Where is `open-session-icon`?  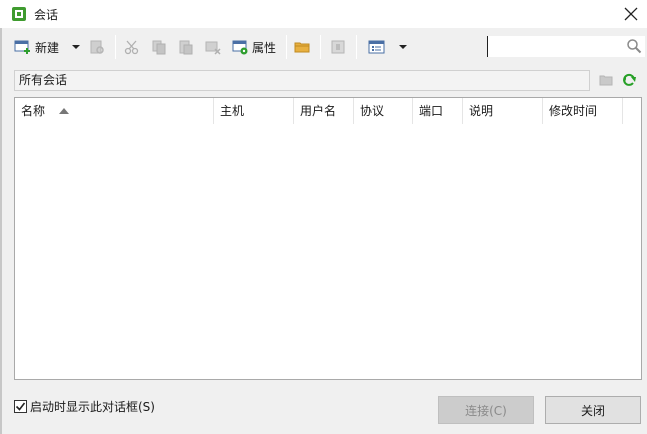 open-session-icon is located at coordinates (97, 47).